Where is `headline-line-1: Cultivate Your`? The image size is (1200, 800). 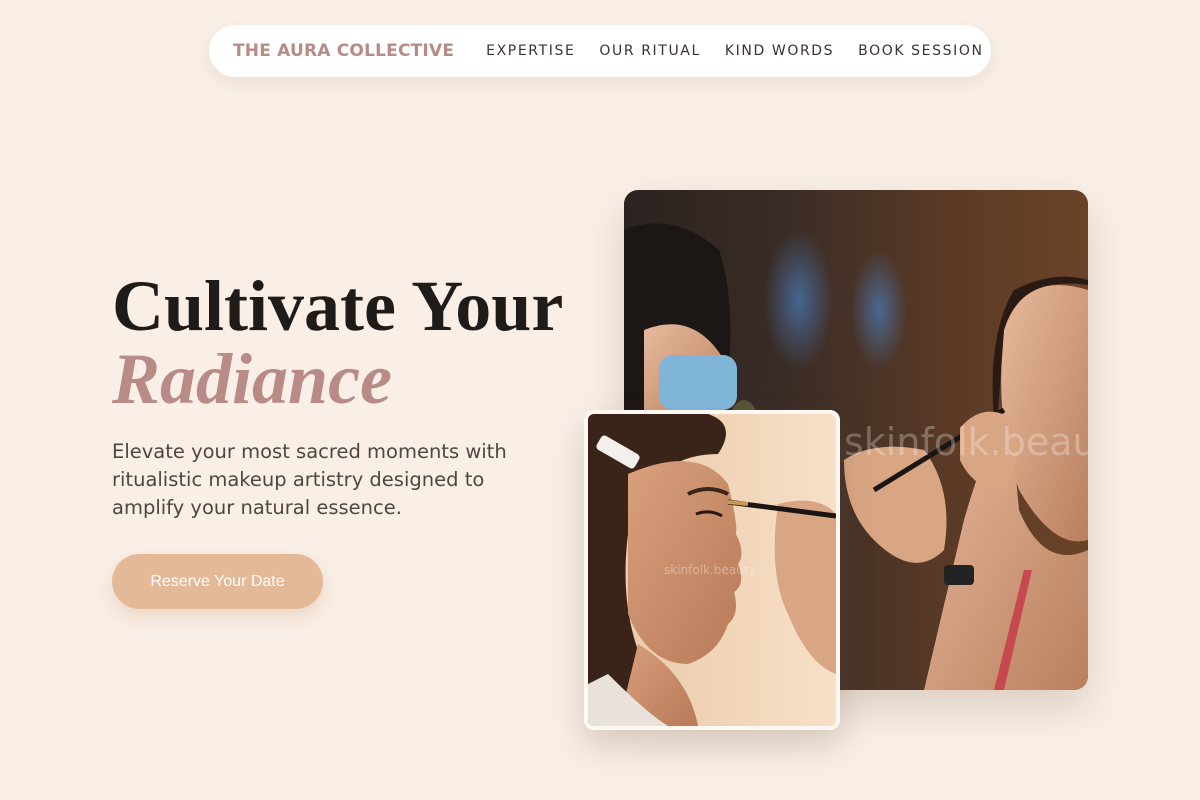 headline-line-1: Cultivate Your is located at coordinates (338, 306).